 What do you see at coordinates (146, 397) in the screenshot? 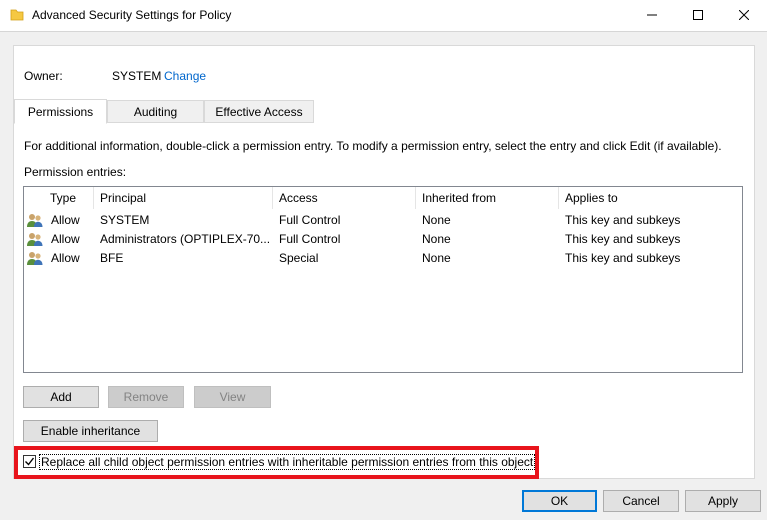
I see `remove-button: Remove` at bounding box center [146, 397].